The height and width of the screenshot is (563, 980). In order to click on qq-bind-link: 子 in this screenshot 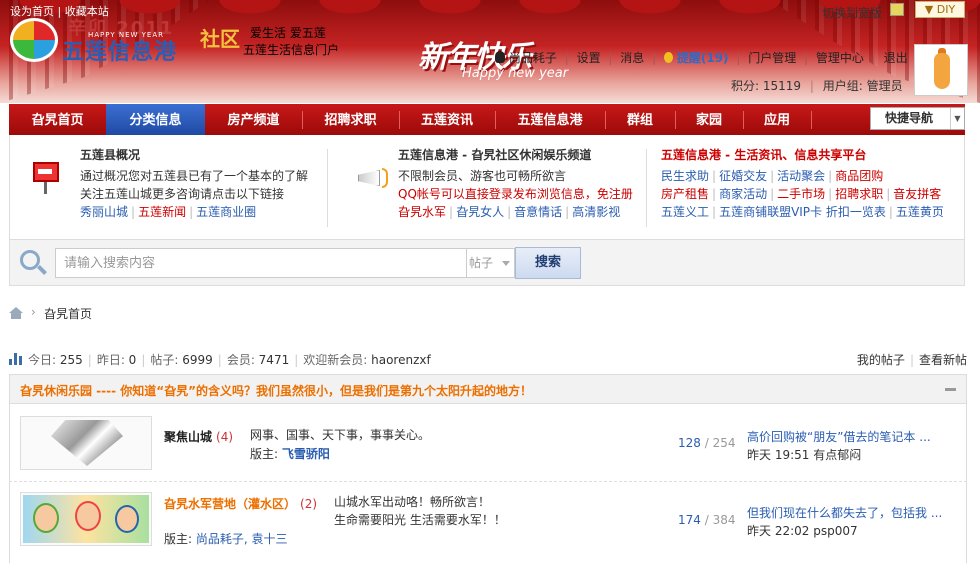, I will do `click(551, 58)`.